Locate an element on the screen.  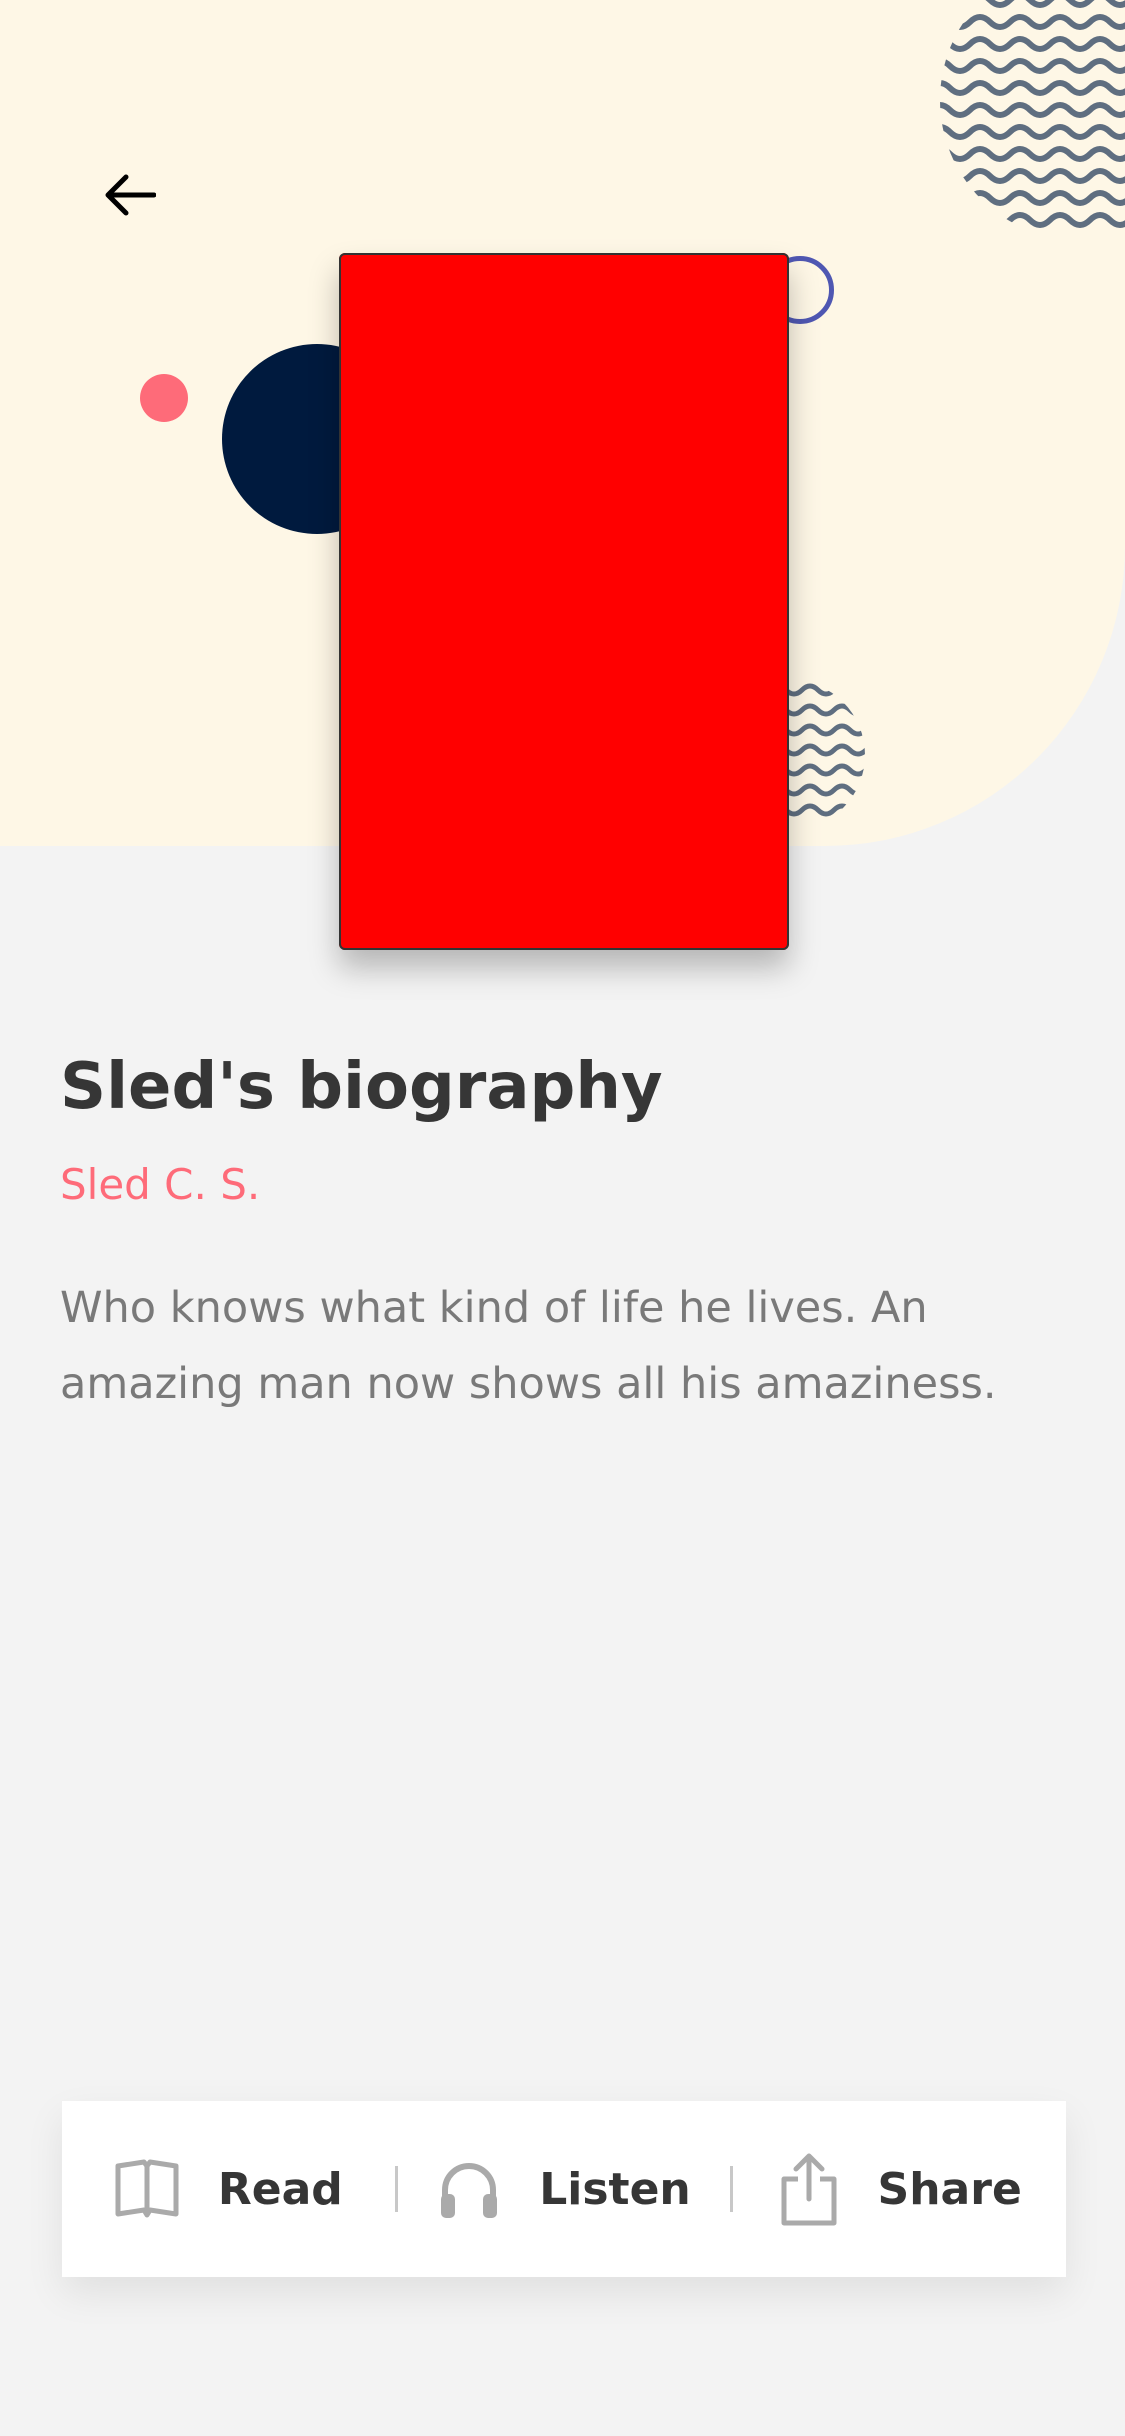
book-cover is located at coordinates (564, 601).